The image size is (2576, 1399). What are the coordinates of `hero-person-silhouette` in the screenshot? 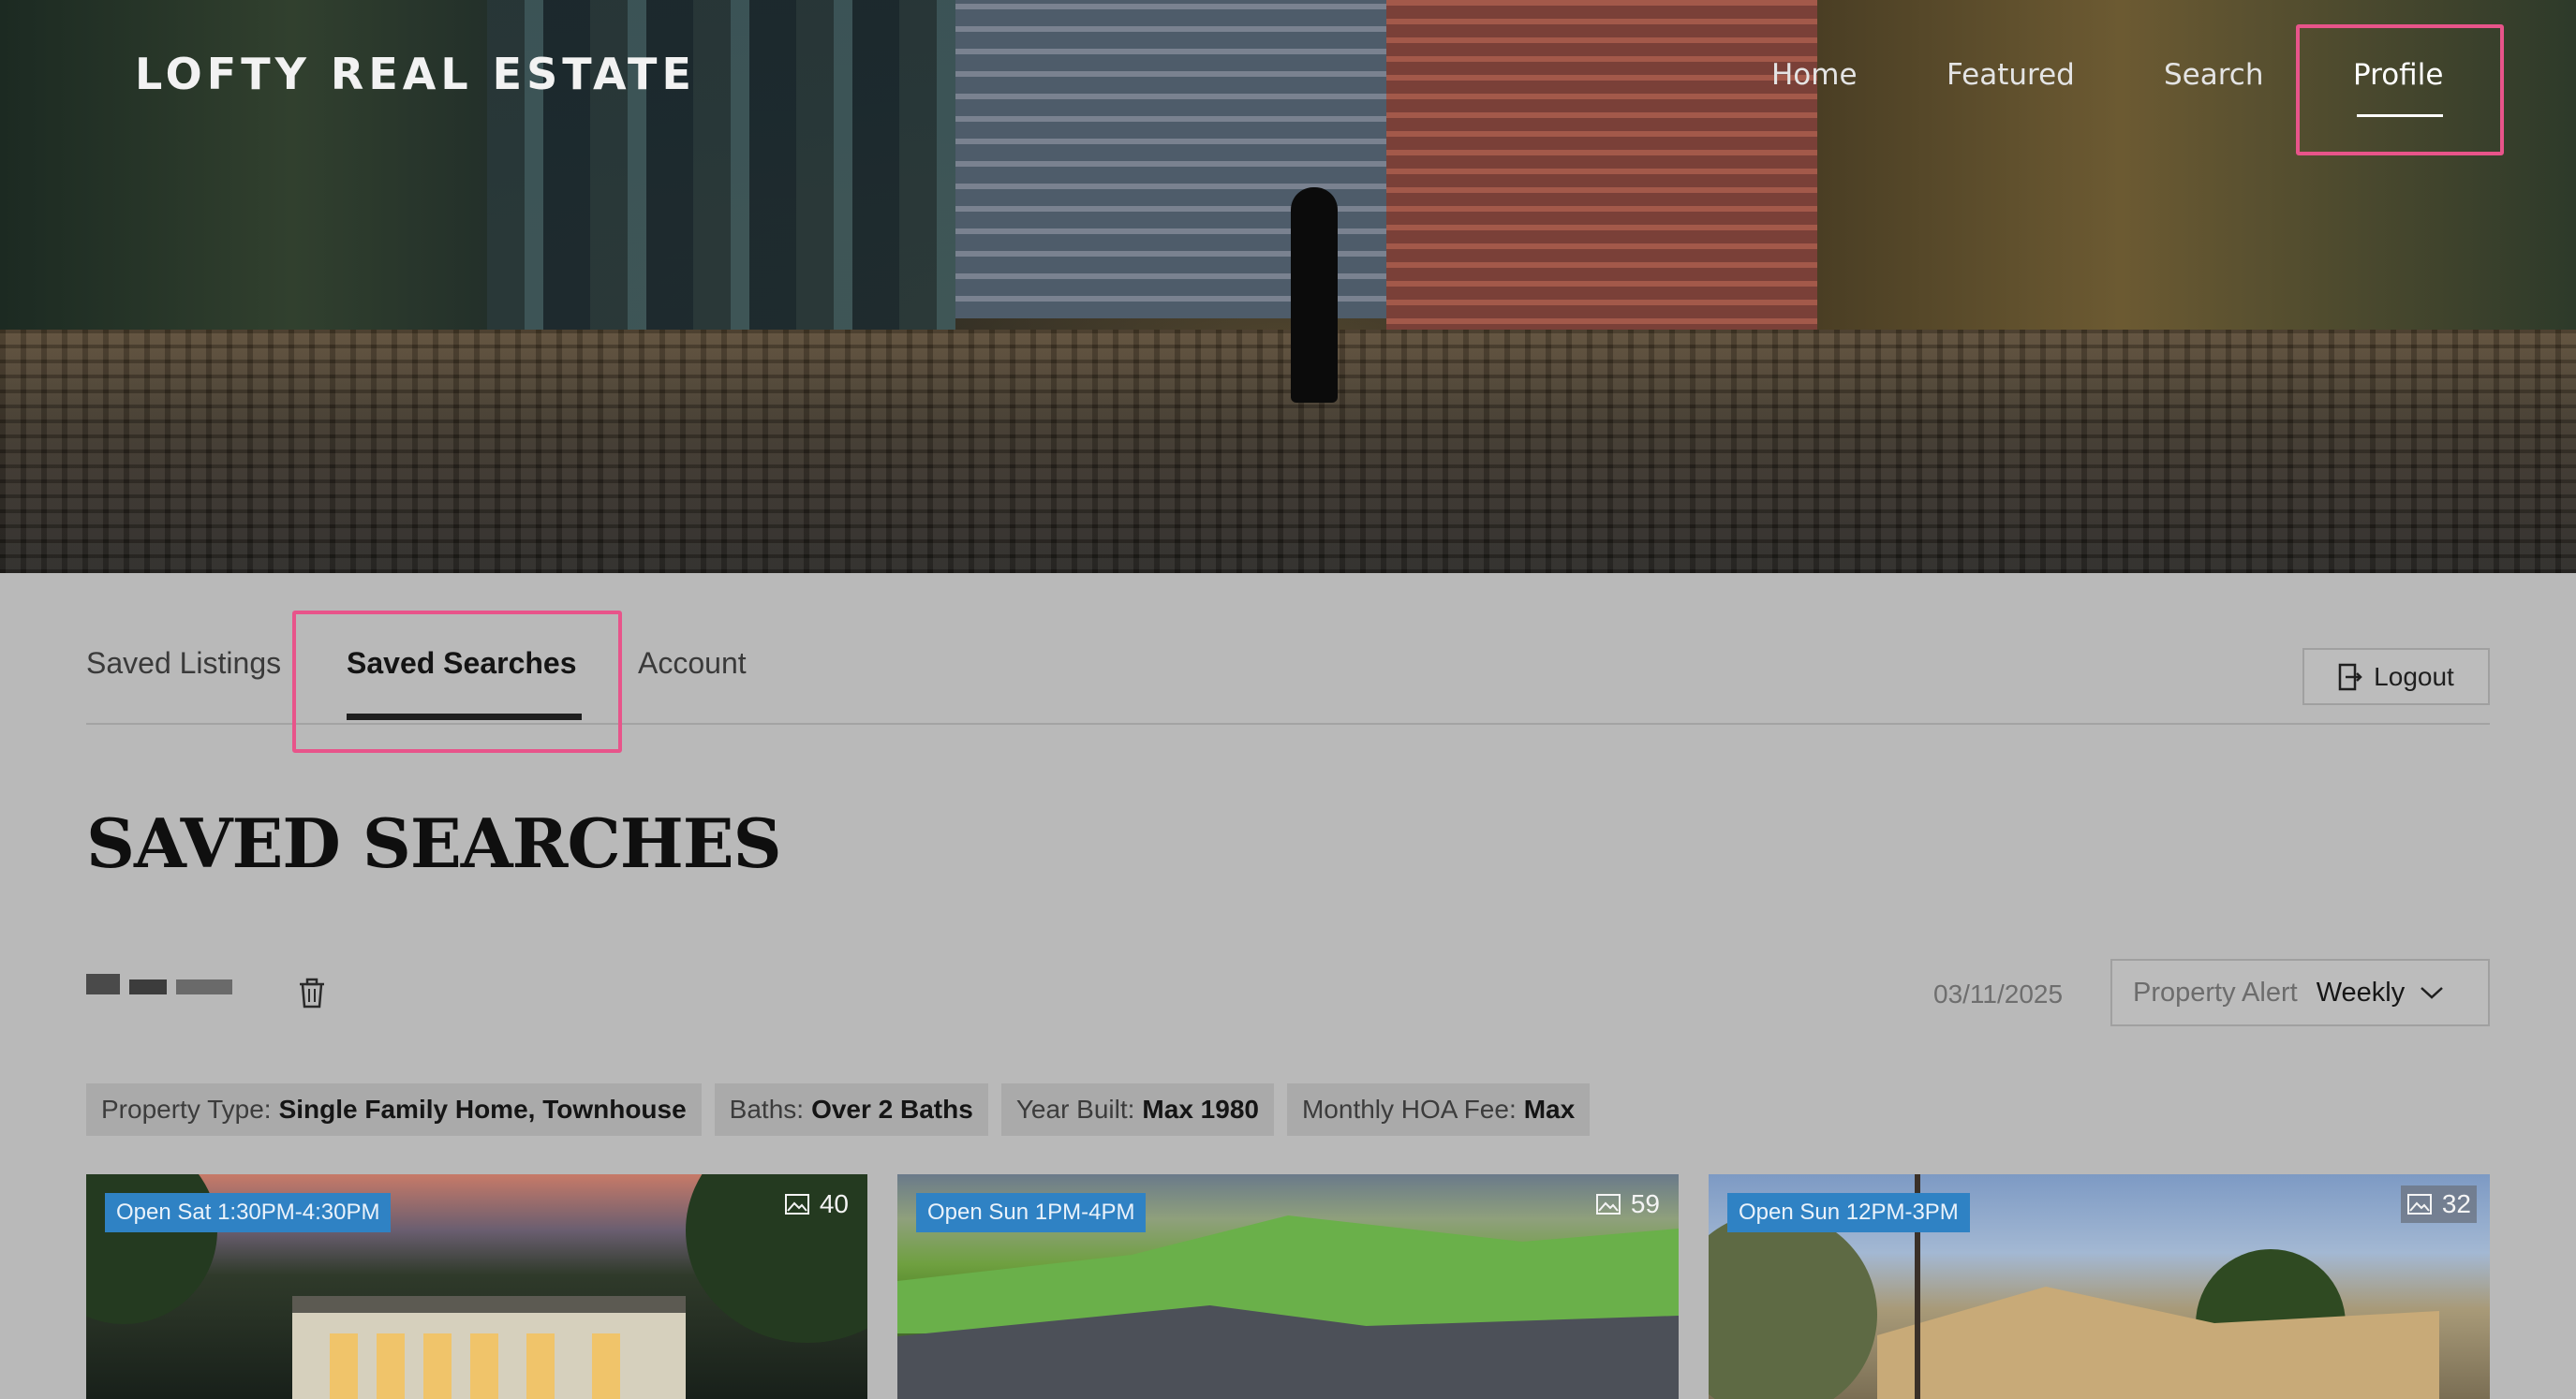 It's located at (1315, 295).